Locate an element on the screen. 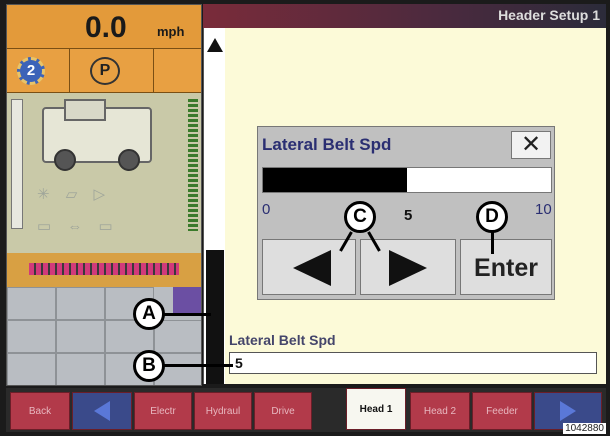 Image resolution: width=610 pixels, height=436 pixels. tab-hydraulic: Hydraul is located at coordinates (223, 411).